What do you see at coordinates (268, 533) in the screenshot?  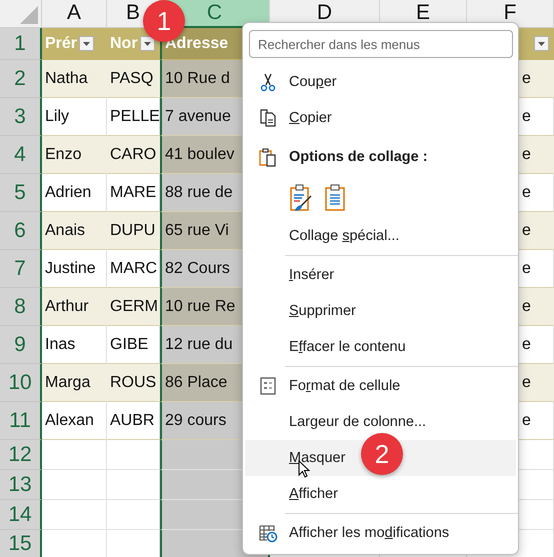 I see `table-history-icon` at bounding box center [268, 533].